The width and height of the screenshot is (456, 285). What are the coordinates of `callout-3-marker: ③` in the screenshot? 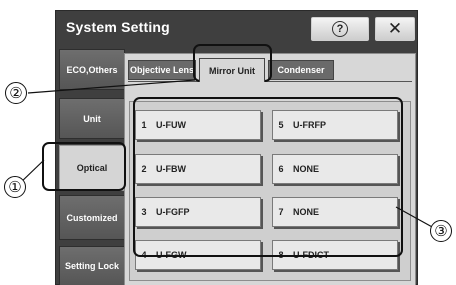 It's located at (441, 231).